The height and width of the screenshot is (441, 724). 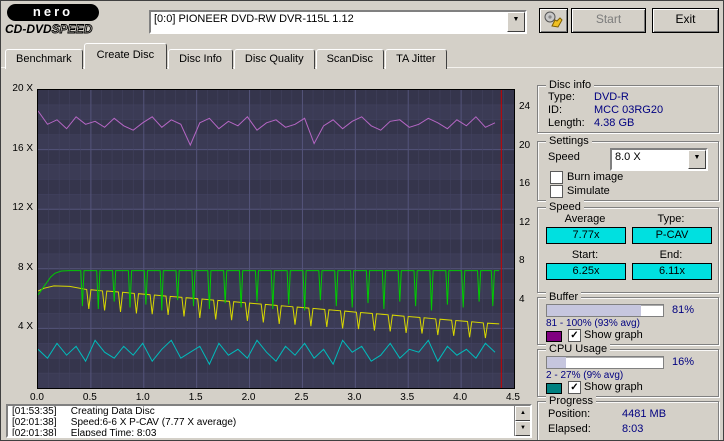 I want to click on buffer-show-graph-checkbox: ✓, so click(x=574, y=335).